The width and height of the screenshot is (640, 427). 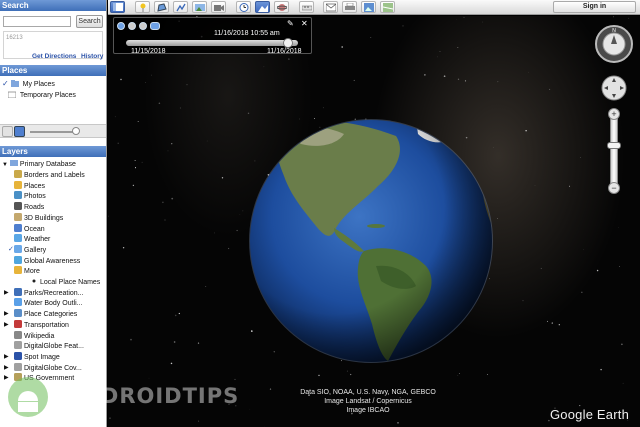 I want to click on time-current-label: 11/16/2018 10:55 am, so click(x=247, y=33).